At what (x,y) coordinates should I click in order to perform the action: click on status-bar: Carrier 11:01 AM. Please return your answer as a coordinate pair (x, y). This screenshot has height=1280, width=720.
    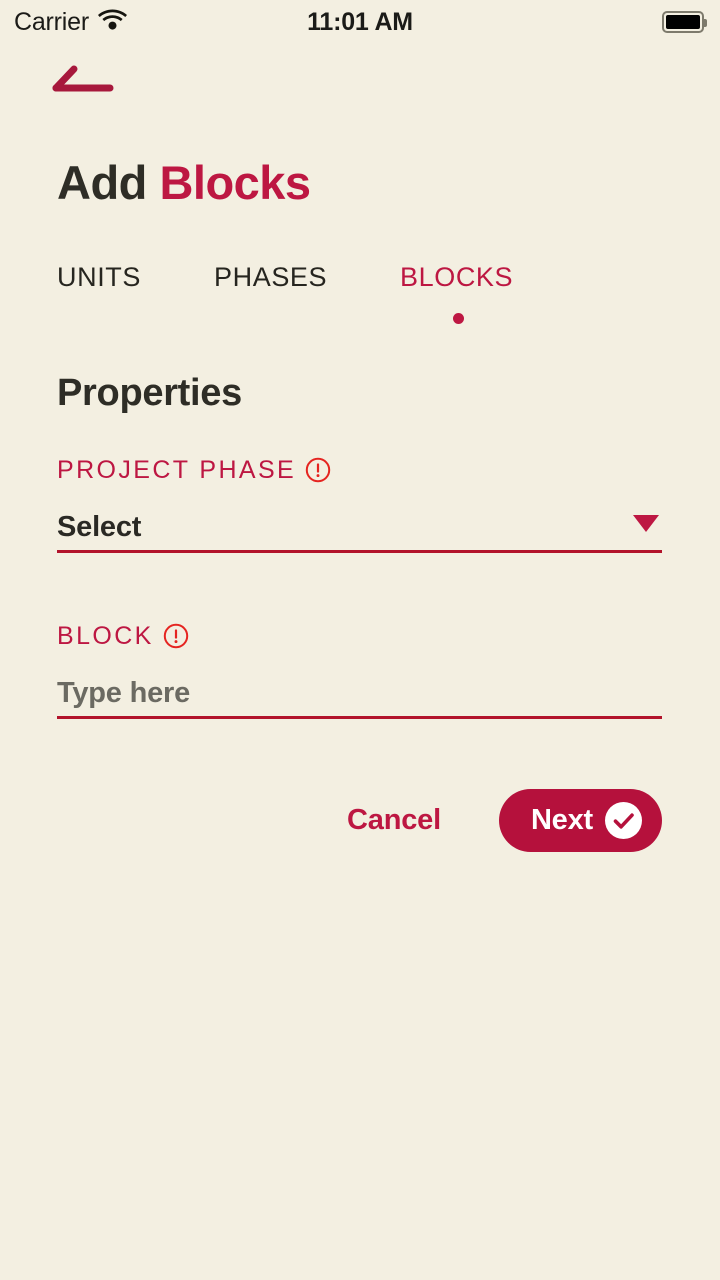
    Looking at the image, I should click on (360, 22).